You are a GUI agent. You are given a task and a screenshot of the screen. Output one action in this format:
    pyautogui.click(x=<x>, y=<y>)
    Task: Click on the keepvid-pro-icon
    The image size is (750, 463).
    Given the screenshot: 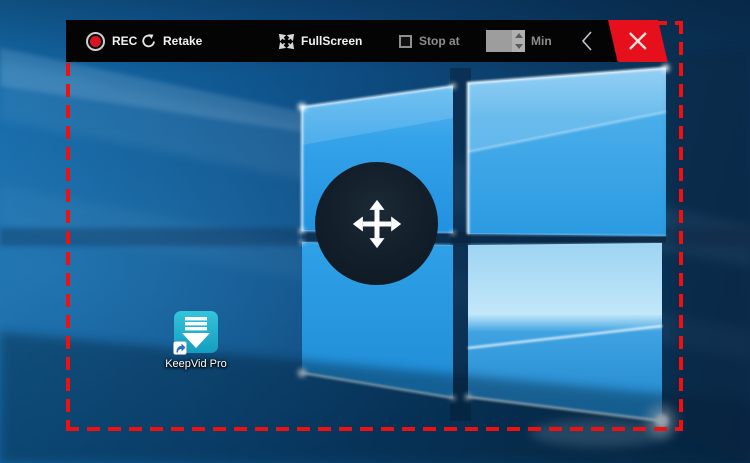 What is the action you would take?
    pyautogui.click(x=195, y=333)
    